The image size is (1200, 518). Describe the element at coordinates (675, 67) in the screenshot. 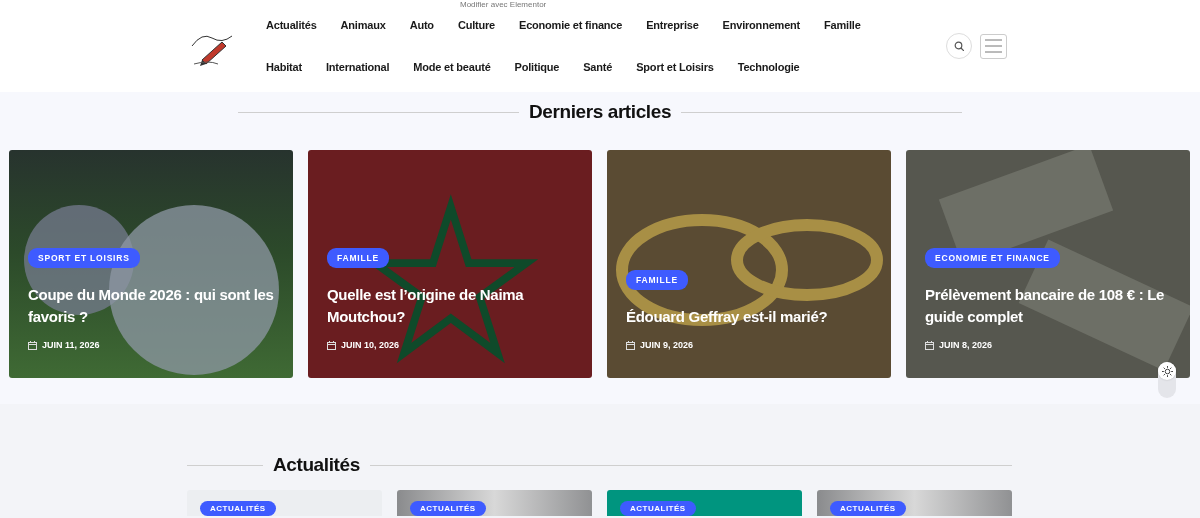

I see `nav-link: Sport et Loisirs` at that location.